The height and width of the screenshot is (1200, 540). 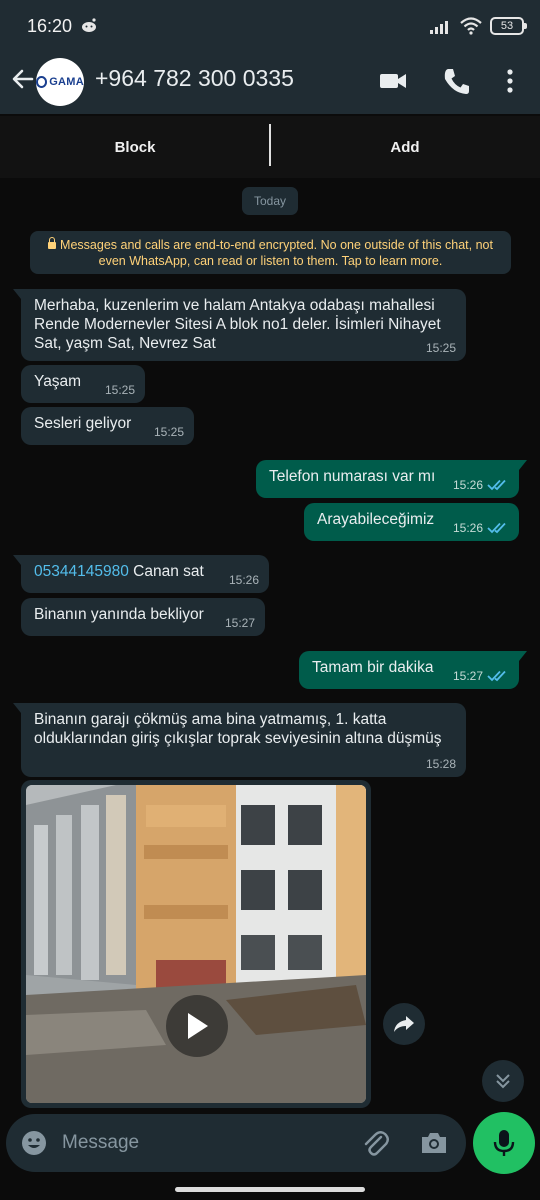 What do you see at coordinates (42, 82) in the screenshot?
I see `gama-logo-icon` at bounding box center [42, 82].